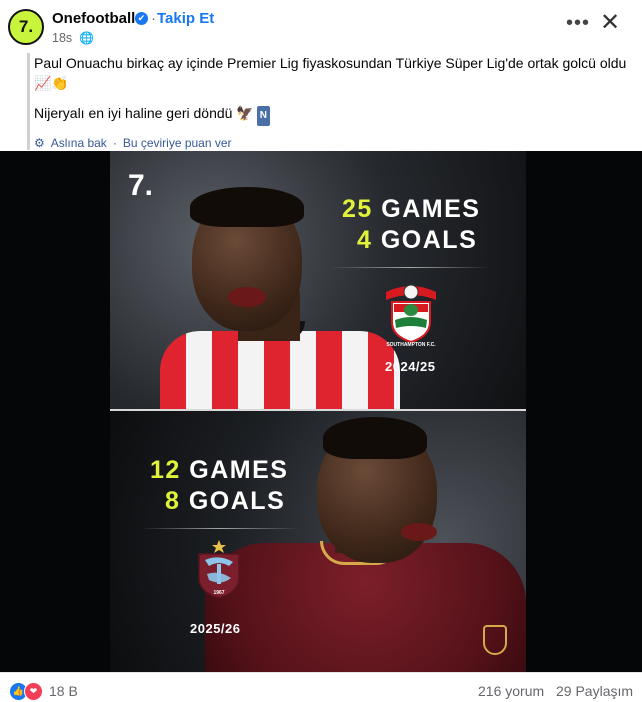  Describe the element at coordinates (93, 18) in the screenshot. I see `page-name-link: Onefootball` at that location.